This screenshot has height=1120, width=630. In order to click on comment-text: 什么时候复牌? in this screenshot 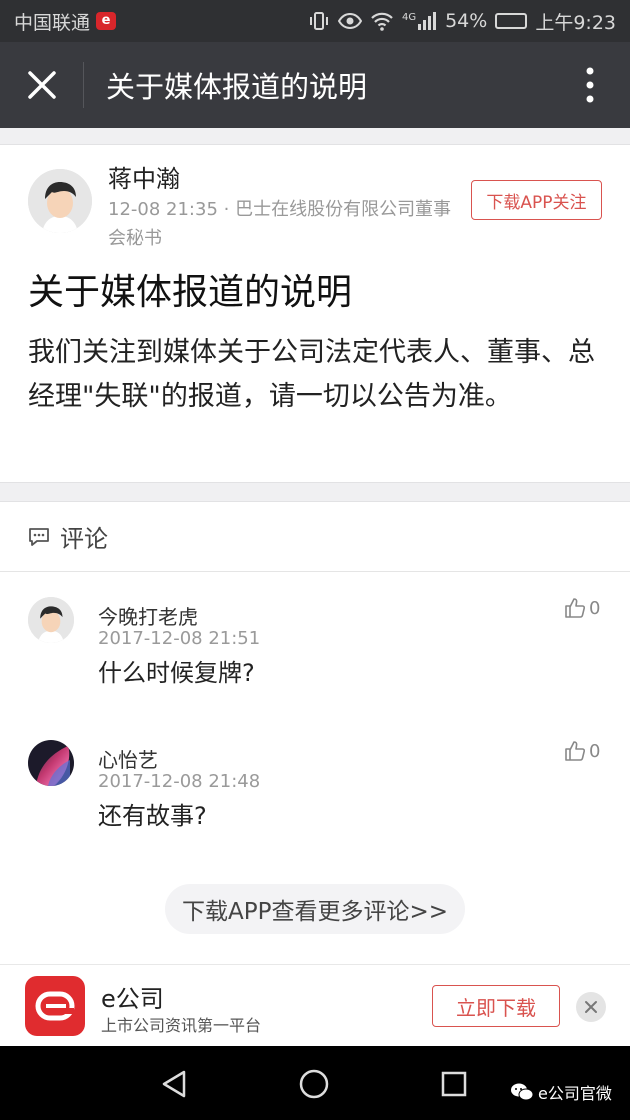, I will do `click(176, 673)`.